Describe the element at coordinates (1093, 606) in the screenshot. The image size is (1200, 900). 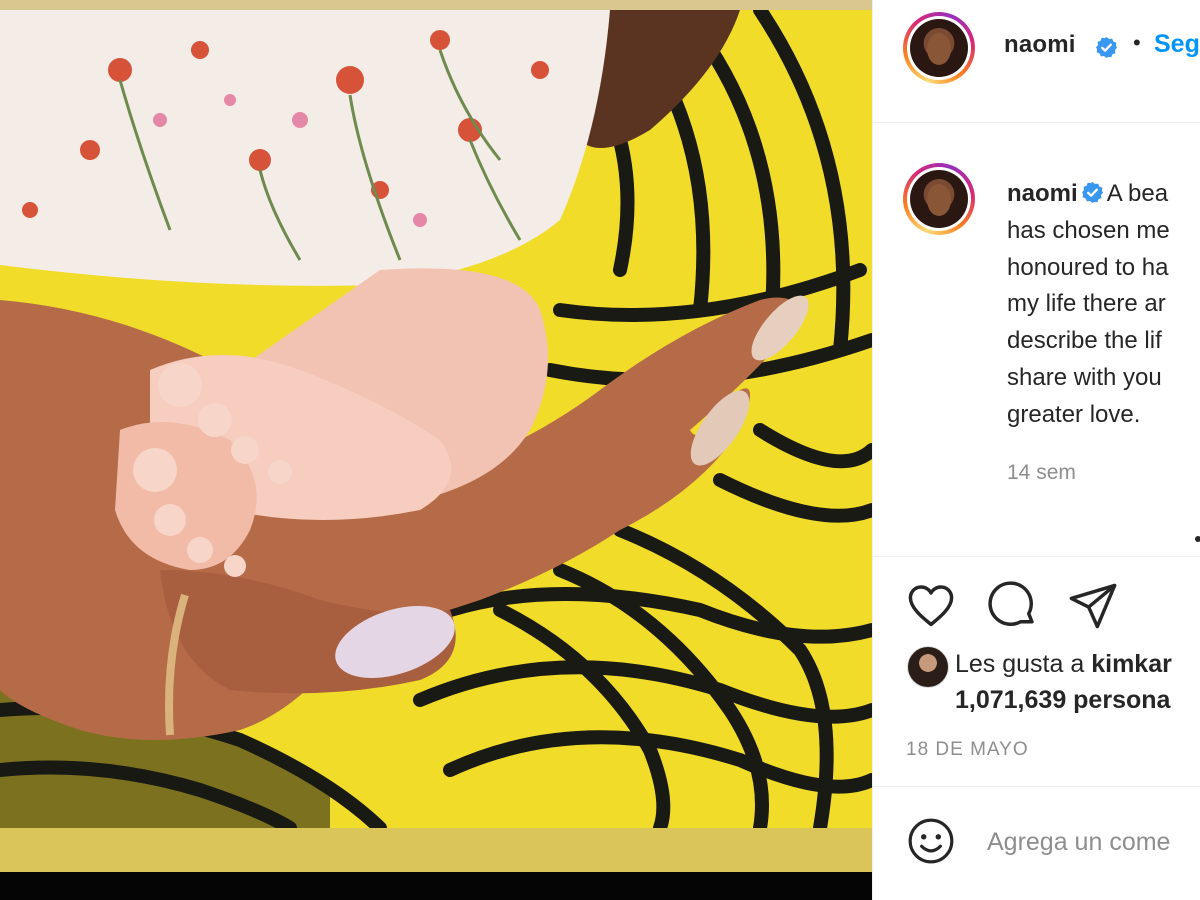
I see `paper-plane-icon` at that location.